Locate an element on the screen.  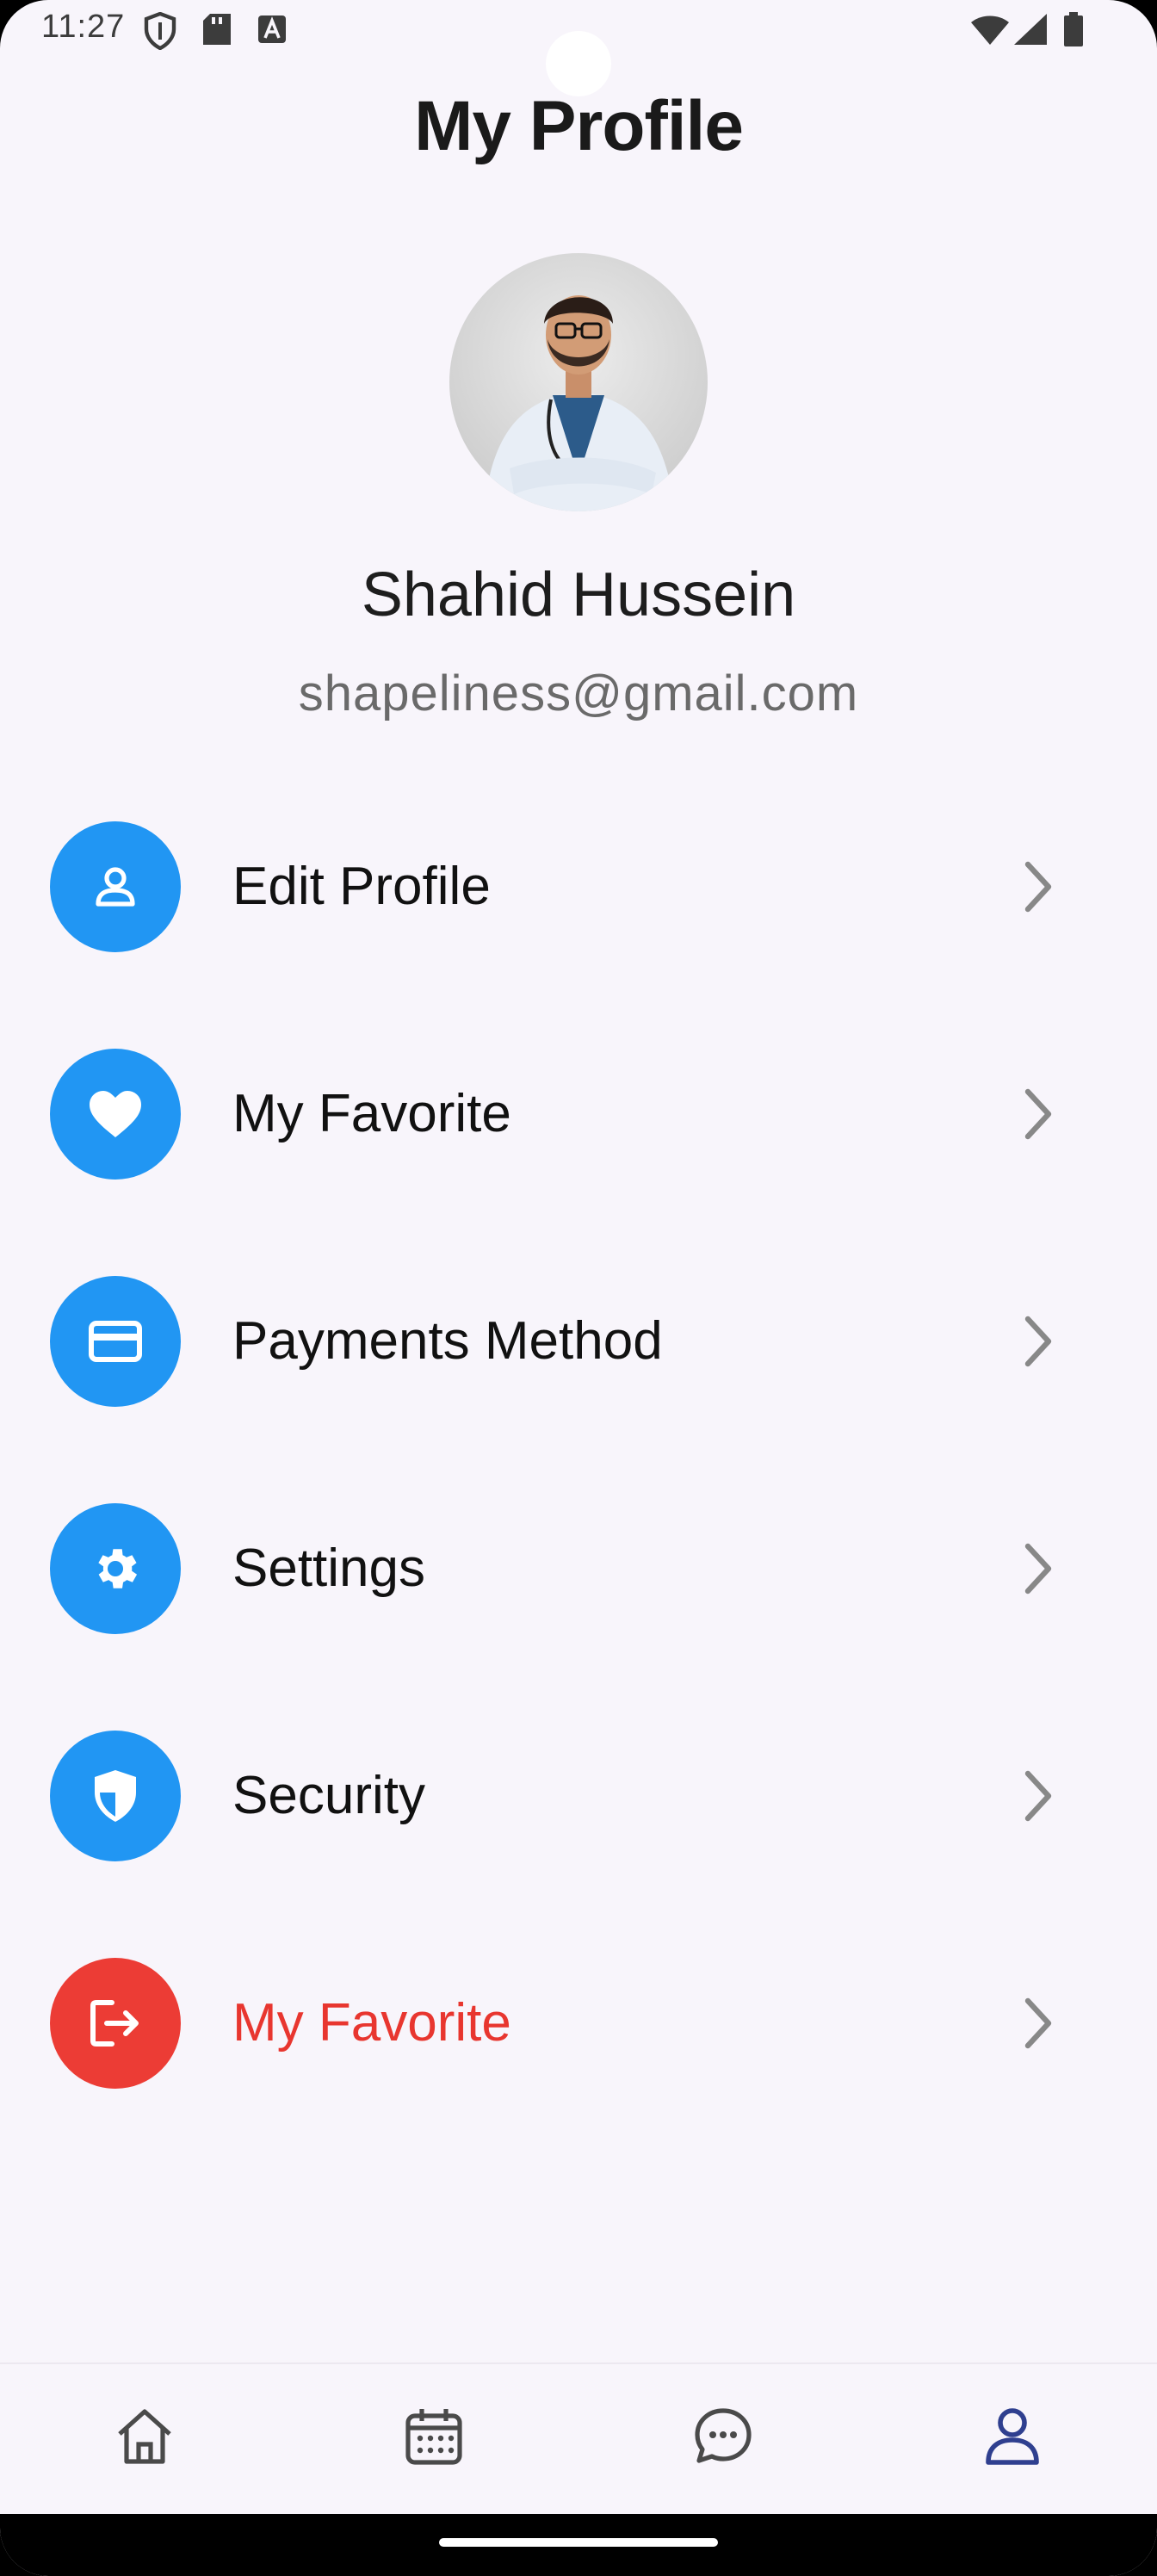
calendar-icon is located at coordinates (433, 2436).